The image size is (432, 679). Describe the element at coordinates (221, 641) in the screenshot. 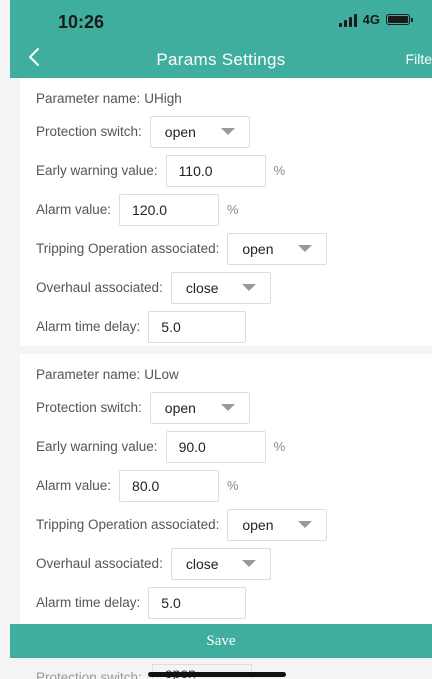

I see `save-button: Save` at that location.